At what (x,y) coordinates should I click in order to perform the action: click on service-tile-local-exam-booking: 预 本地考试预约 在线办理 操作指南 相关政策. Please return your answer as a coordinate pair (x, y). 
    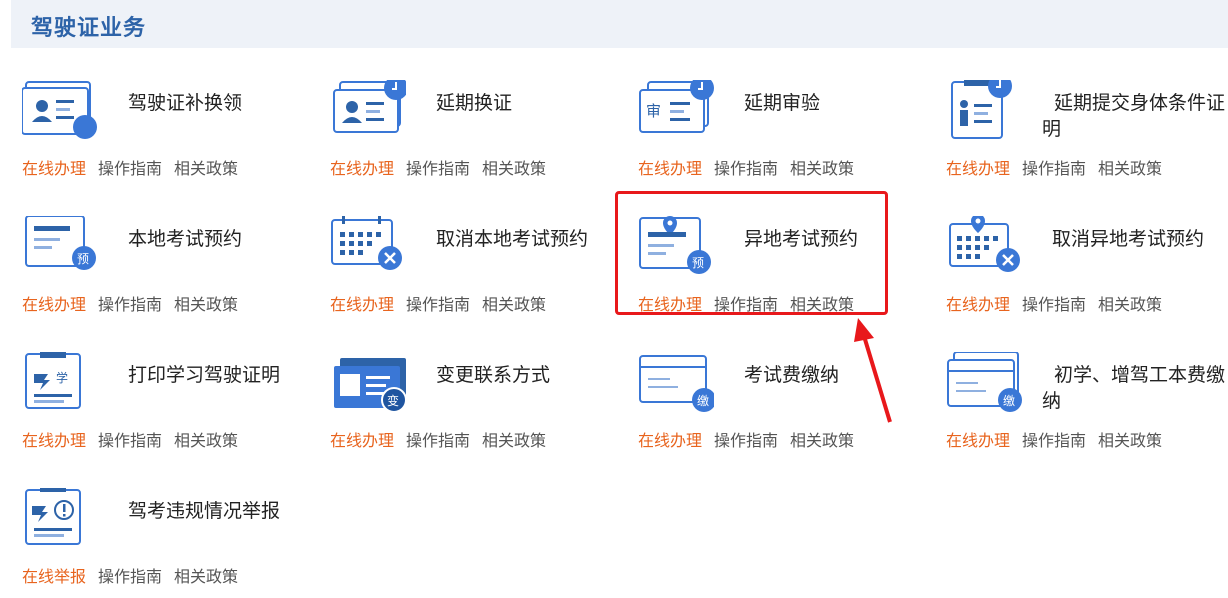
    Looking at the image, I should click on (167, 270).